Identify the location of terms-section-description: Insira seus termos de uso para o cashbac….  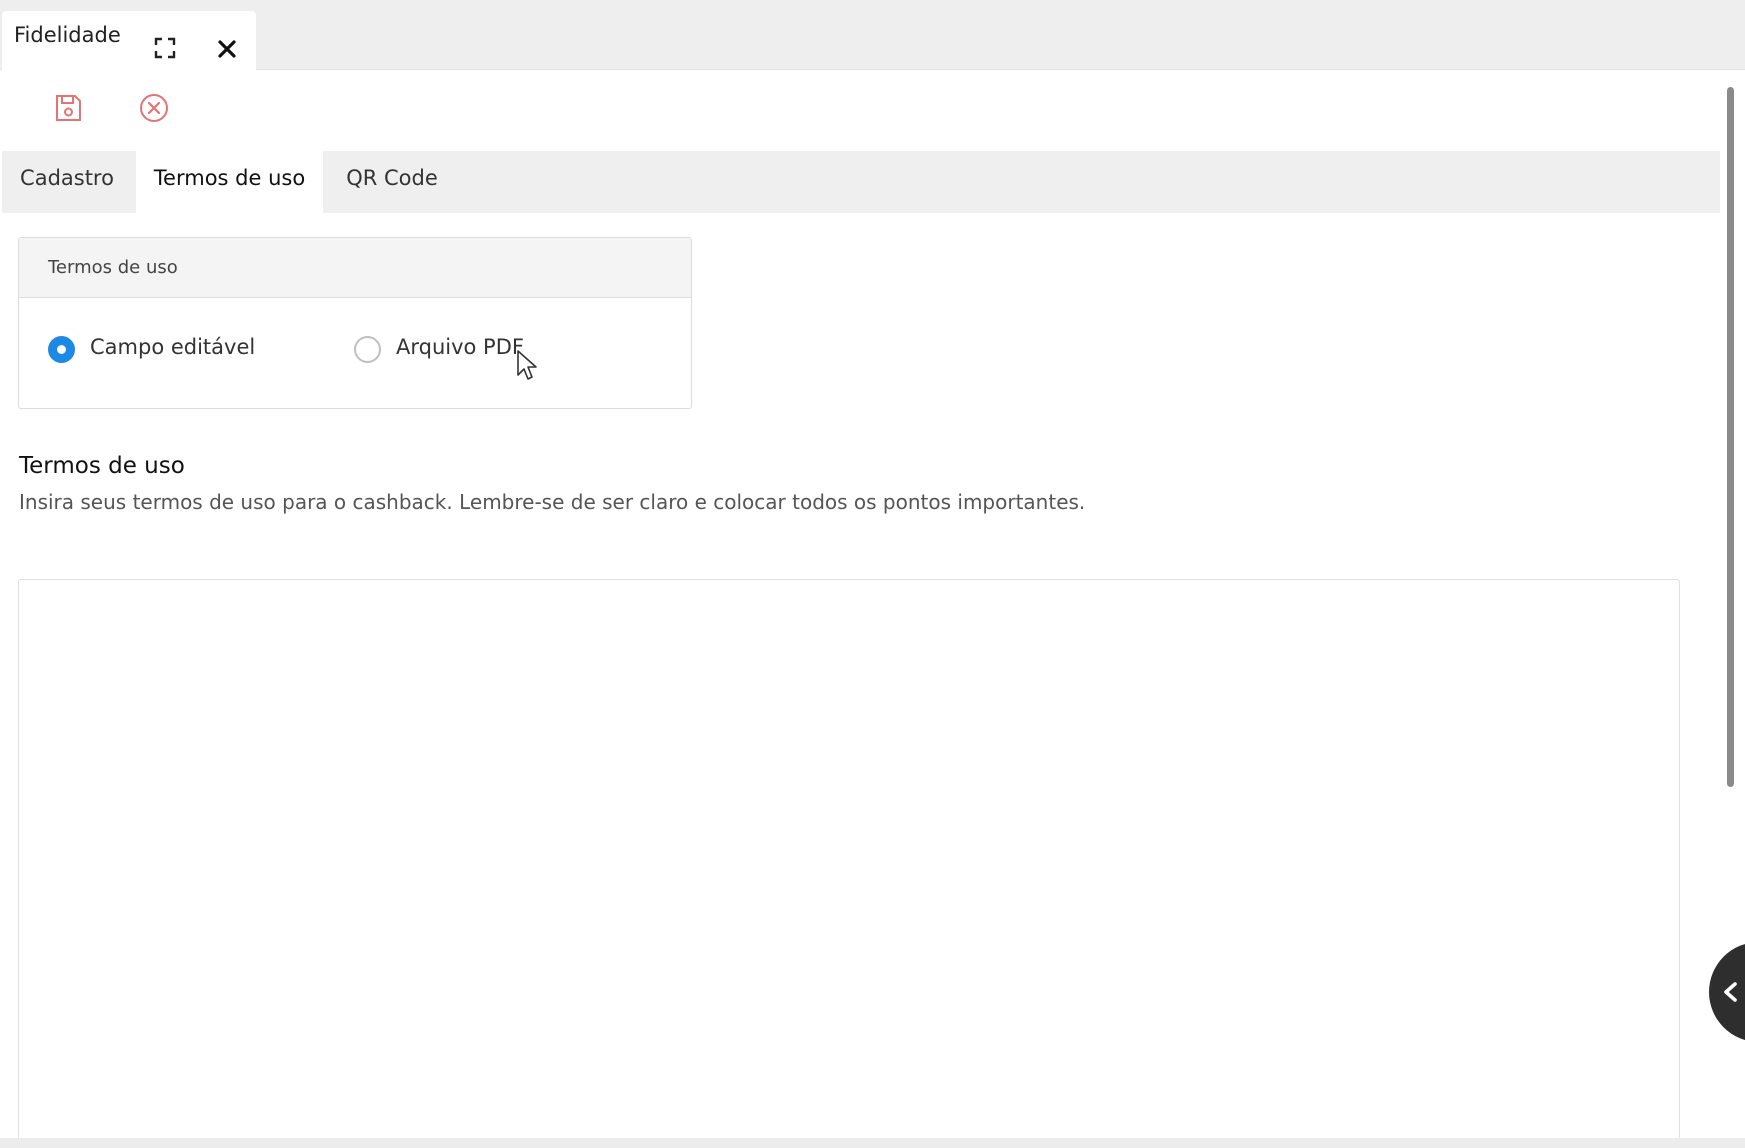
(552, 502).